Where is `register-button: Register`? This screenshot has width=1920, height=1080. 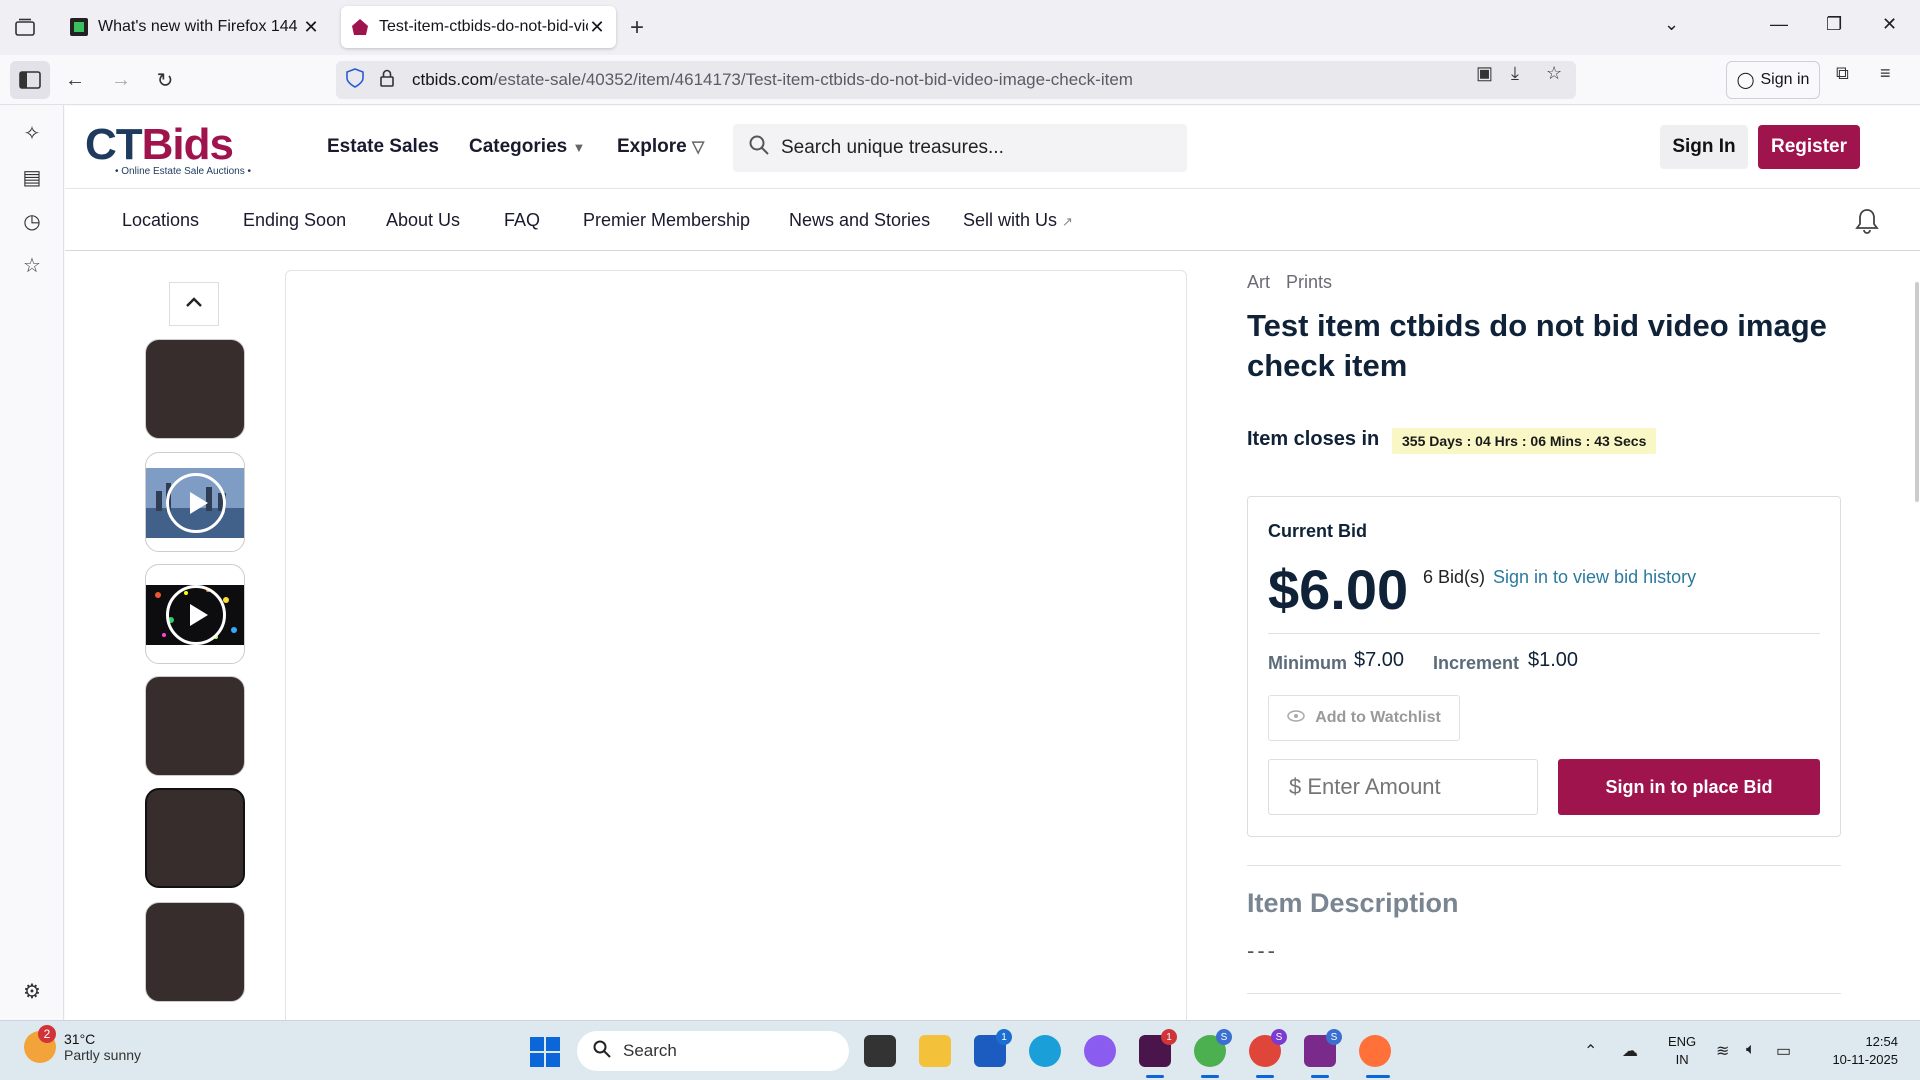
register-button: Register is located at coordinates (1809, 147).